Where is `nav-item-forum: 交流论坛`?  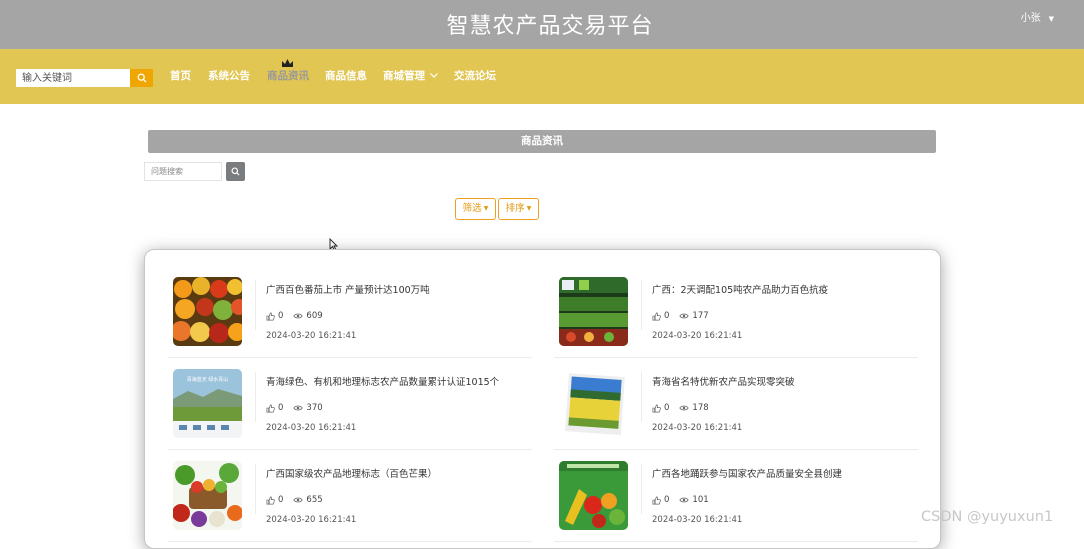
nav-item-forum: 交流论坛 is located at coordinates (475, 75).